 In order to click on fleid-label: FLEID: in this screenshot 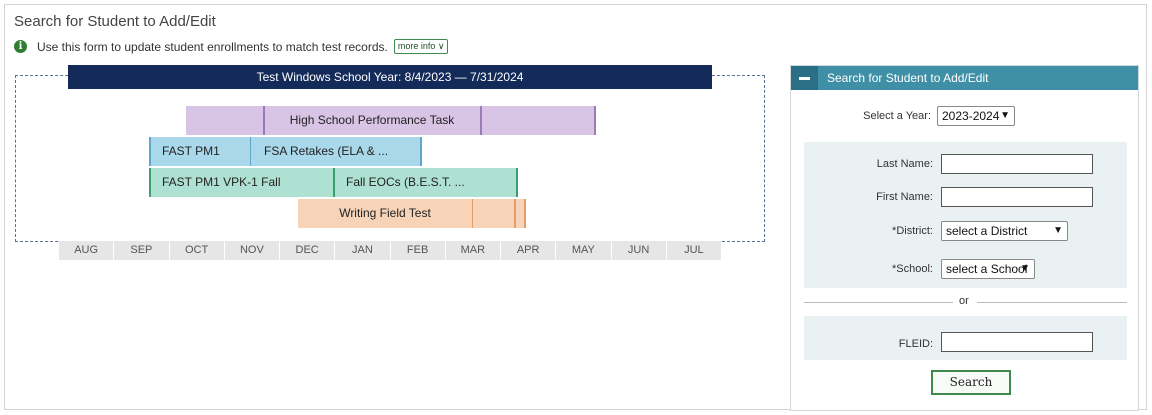, I will do `click(915, 344)`.